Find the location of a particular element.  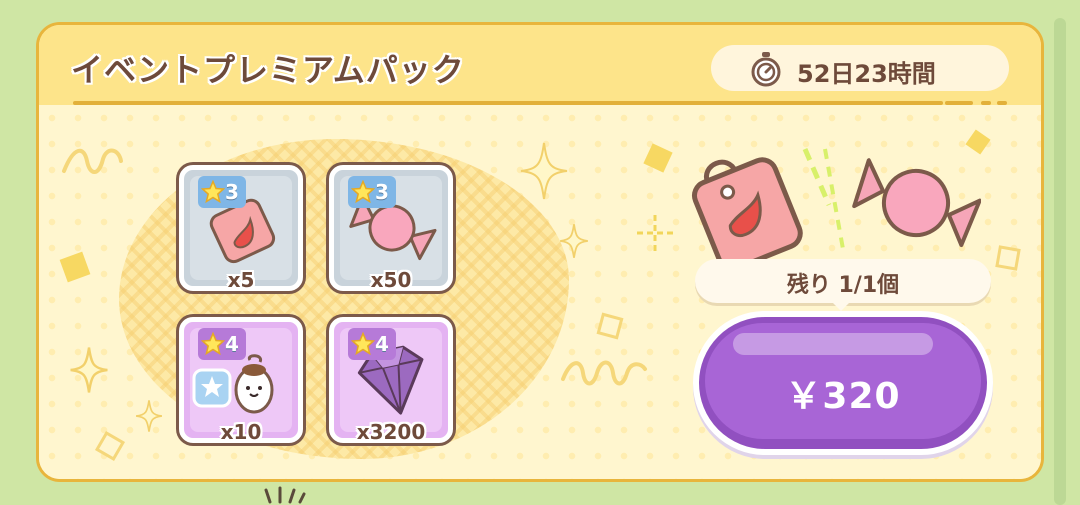

cross-sparkle-decoration is located at coordinates (655, 233).